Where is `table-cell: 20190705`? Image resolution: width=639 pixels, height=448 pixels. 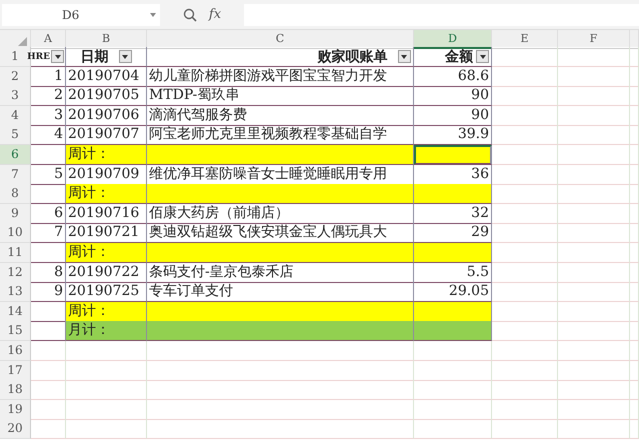 table-cell: 20190705 is located at coordinates (106, 96).